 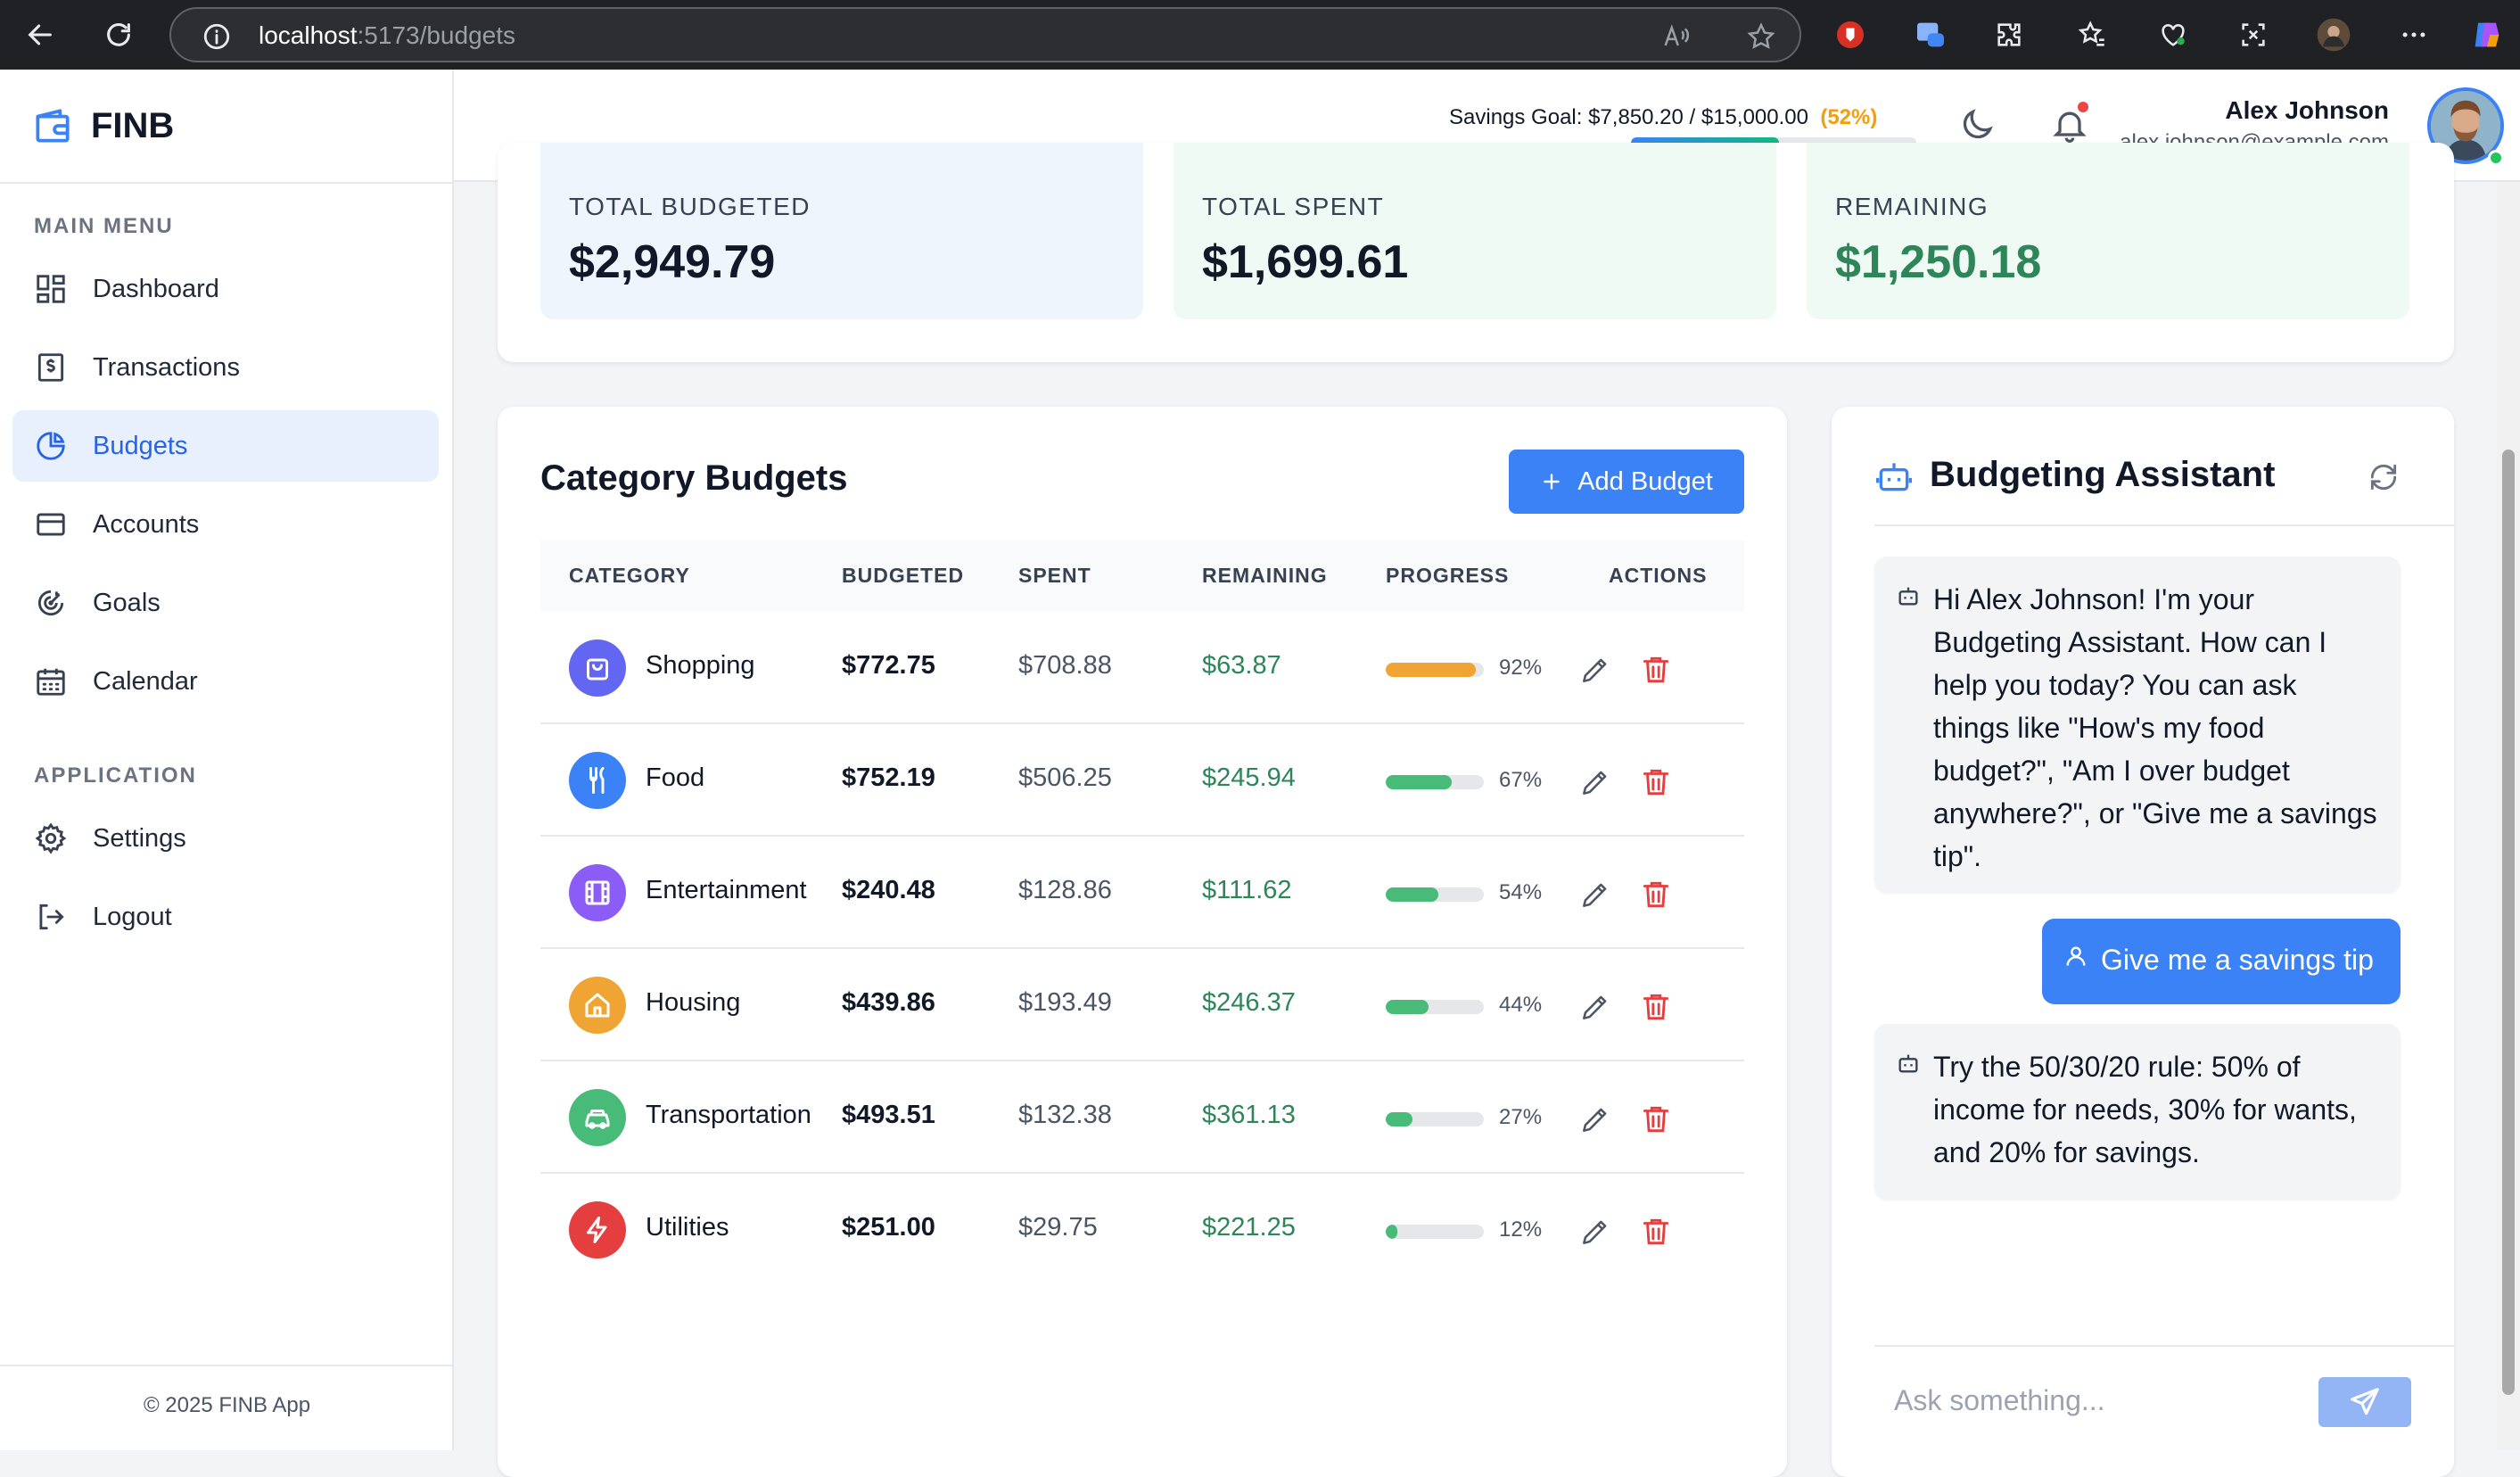 What do you see at coordinates (1675, 36) in the screenshot?
I see `read-aloud-icon` at bounding box center [1675, 36].